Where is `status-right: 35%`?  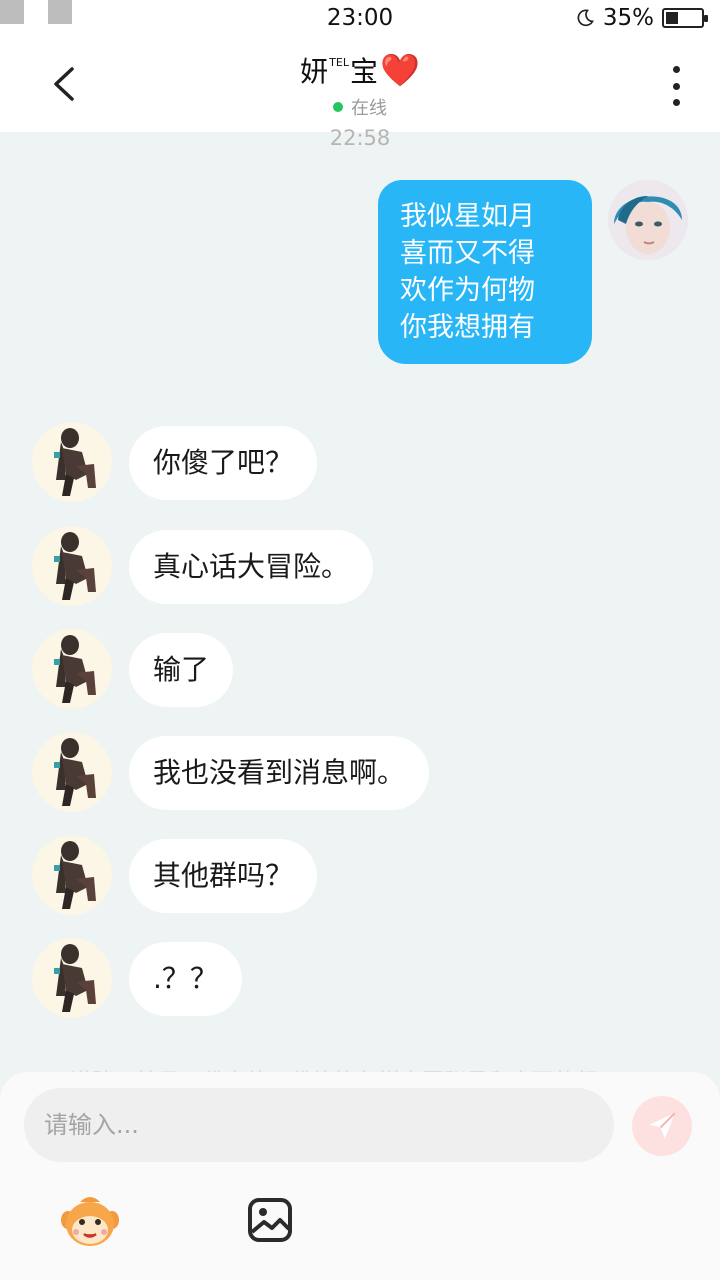
status-right: 35% is located at coordinates (641, 18).